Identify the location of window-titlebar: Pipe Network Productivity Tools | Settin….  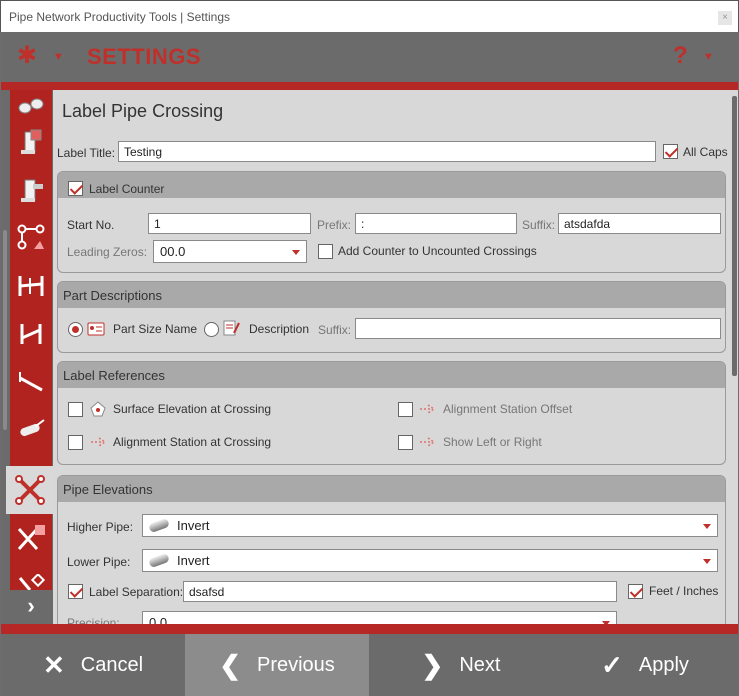
(369, 16).